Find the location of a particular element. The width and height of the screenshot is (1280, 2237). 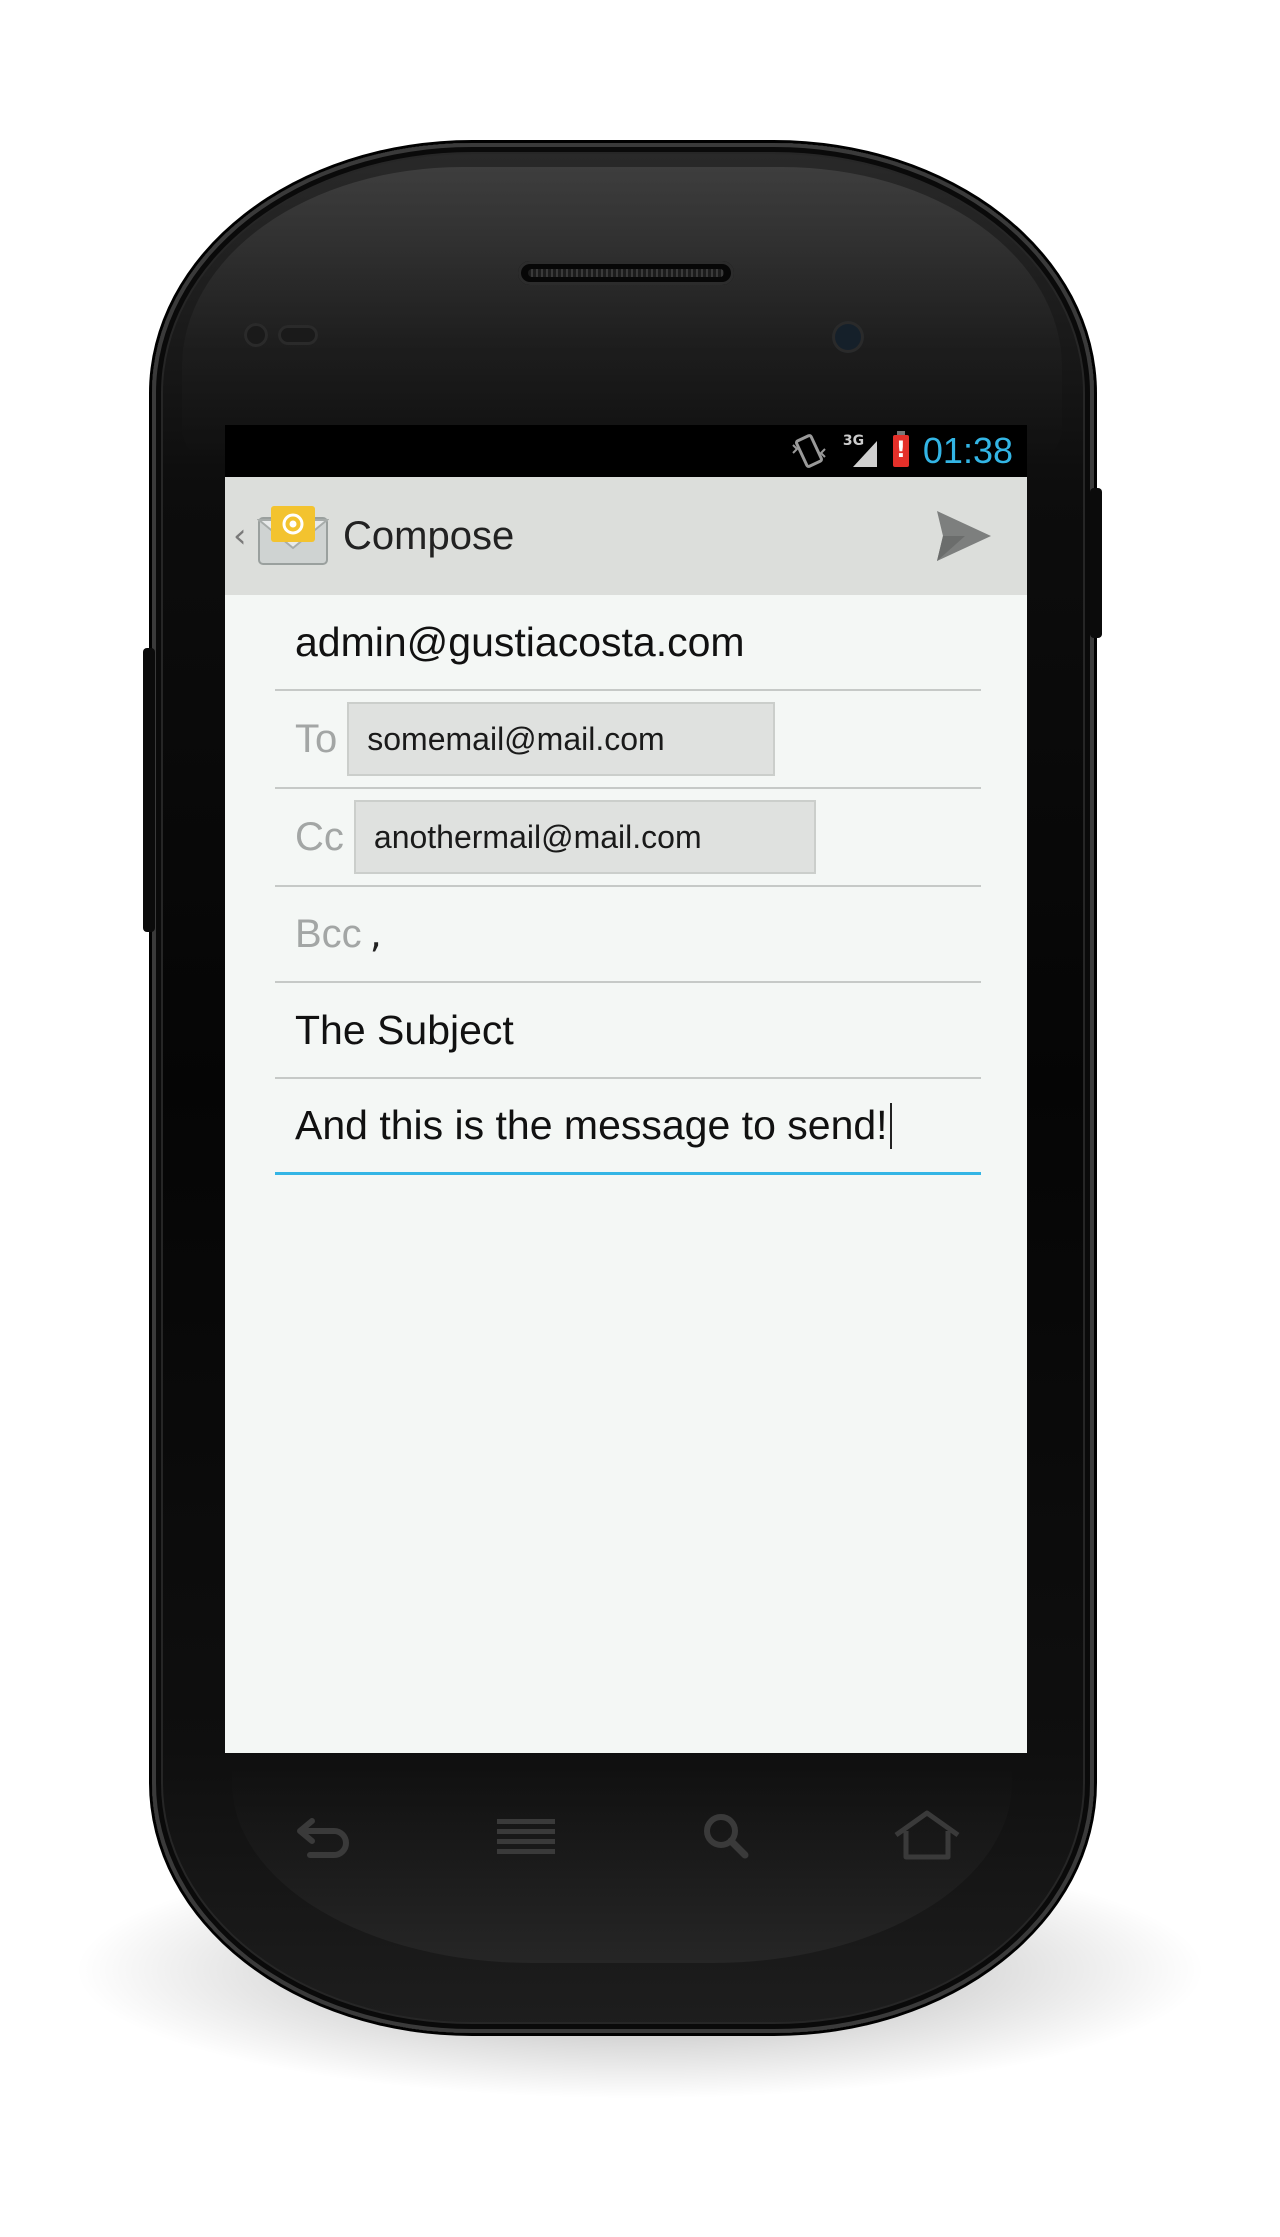

battery-alert-icon: ! is located at coordinates (900, 449).